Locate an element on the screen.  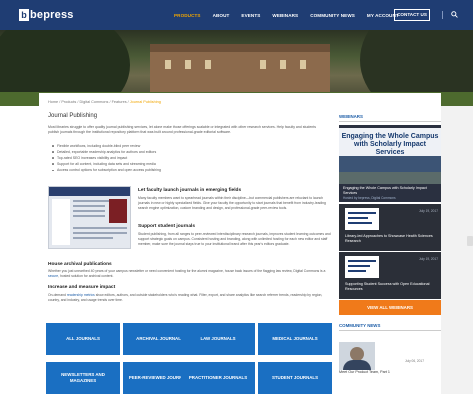
page-background-strip is located at coordinates (457, 250).